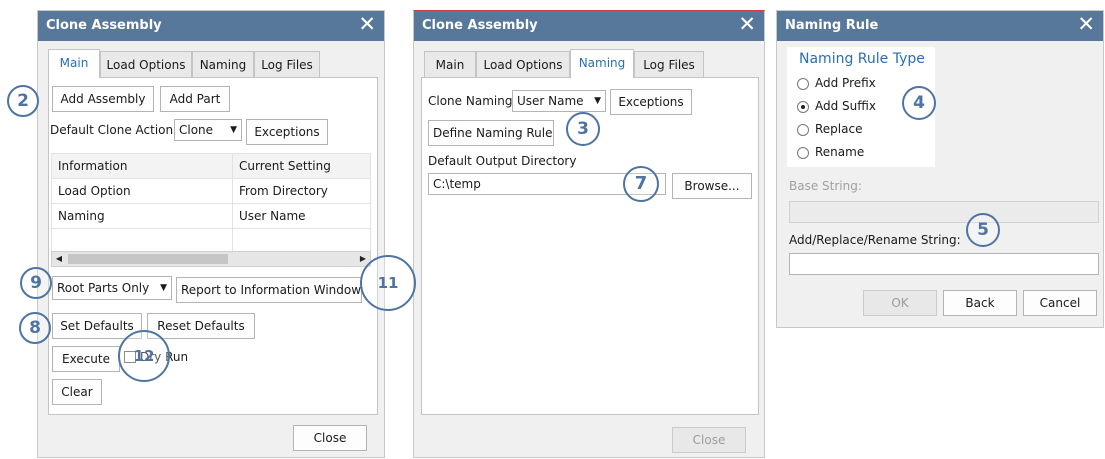 The height and width of the screenshot is (459, 1105). I want to click on option-add-suffix-label: Add Suffix, so click(845, 106).